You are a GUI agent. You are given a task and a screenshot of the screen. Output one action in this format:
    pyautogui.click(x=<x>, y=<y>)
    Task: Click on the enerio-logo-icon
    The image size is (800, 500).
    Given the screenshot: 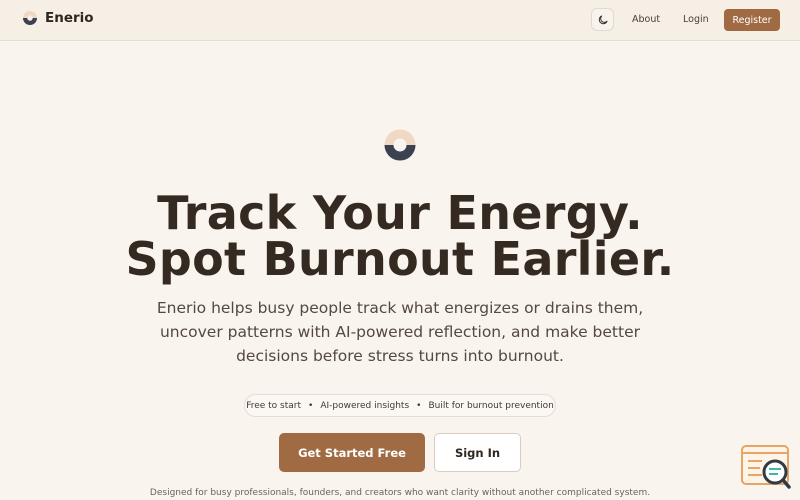 What is the action you would take?
    pyautogui.click(x=30, y=18)
    